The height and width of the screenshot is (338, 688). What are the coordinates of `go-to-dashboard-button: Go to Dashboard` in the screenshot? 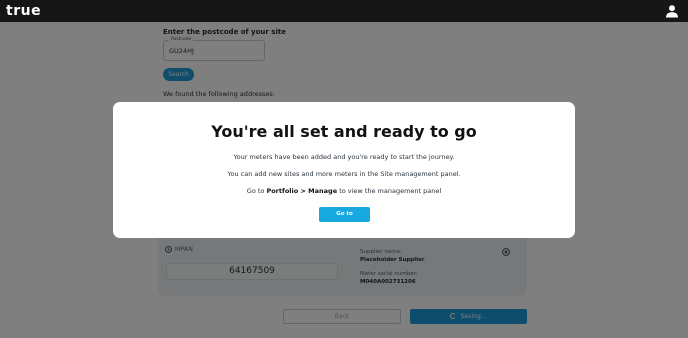 It's located at (344, 219).